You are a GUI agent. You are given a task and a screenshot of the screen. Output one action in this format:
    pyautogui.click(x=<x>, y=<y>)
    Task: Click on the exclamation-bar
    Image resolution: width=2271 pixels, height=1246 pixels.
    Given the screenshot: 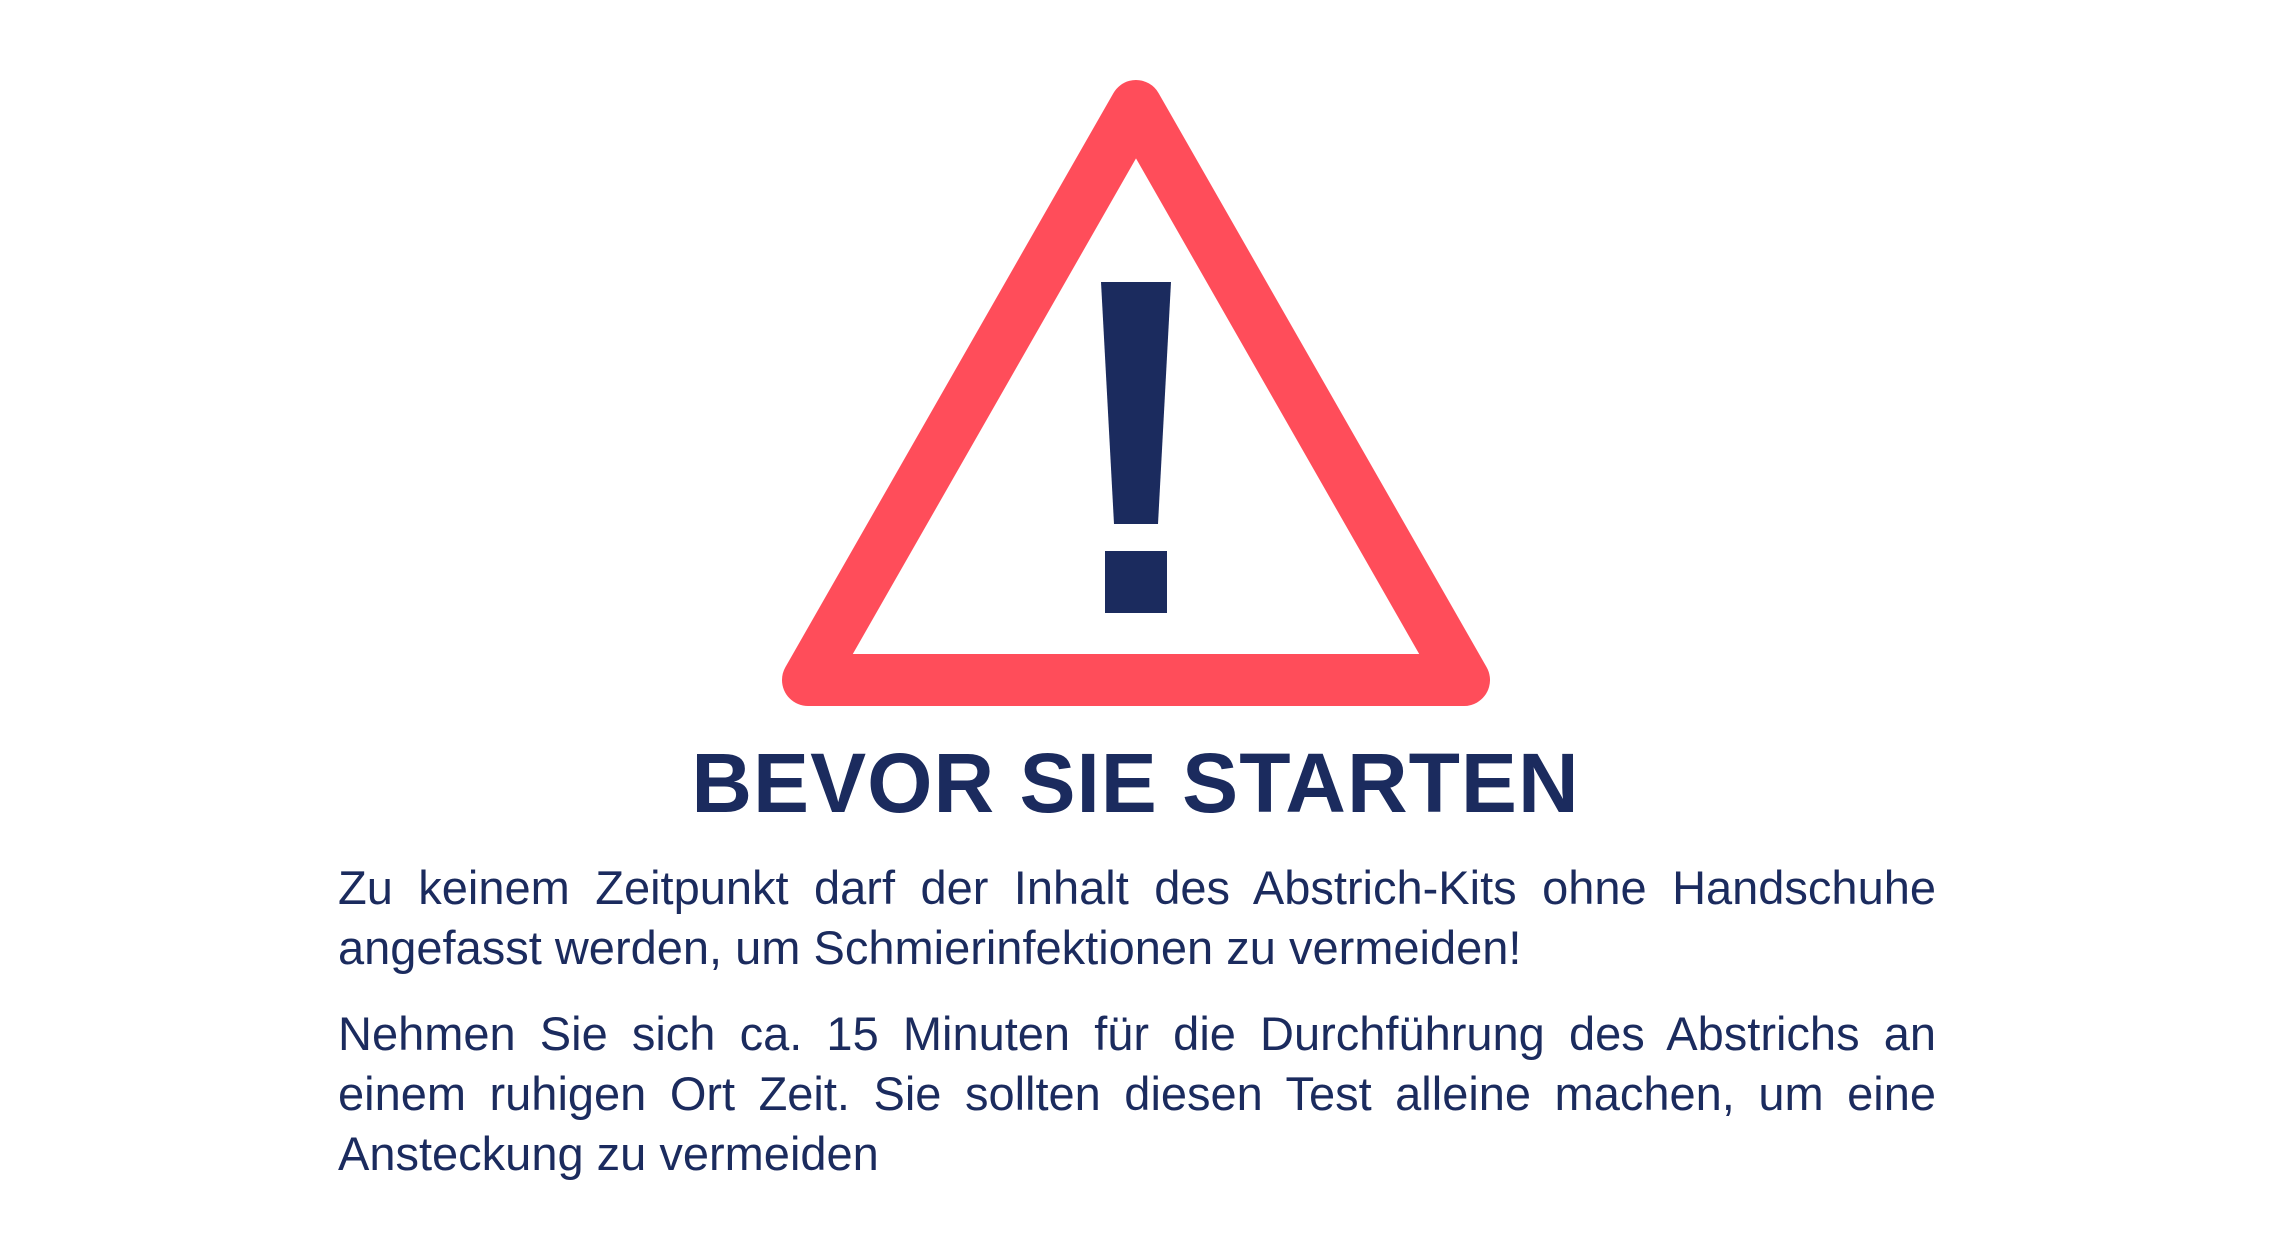 What is the action you would take?
    pyautogui.click(x=1136, y=403)
    